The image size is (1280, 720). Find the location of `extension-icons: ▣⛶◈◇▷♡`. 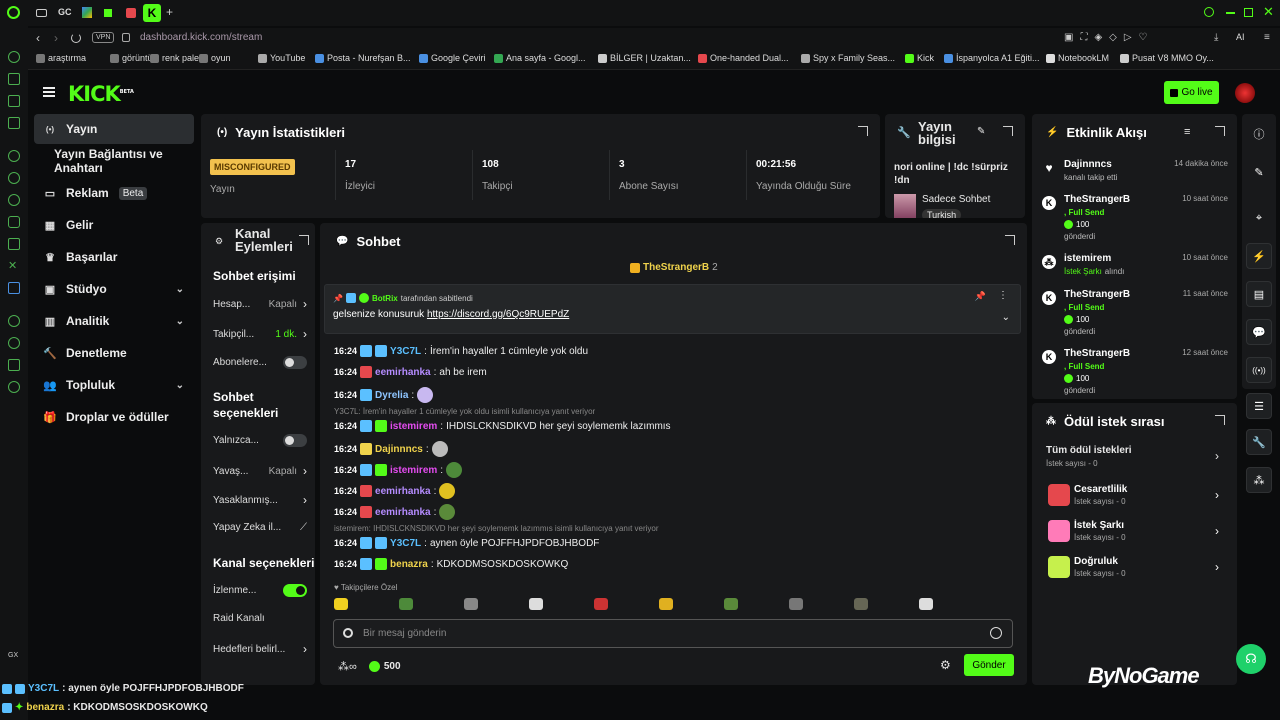

extension-icons: ▣⛶◈◇▷♡ is located at coordinates (1109, 37).